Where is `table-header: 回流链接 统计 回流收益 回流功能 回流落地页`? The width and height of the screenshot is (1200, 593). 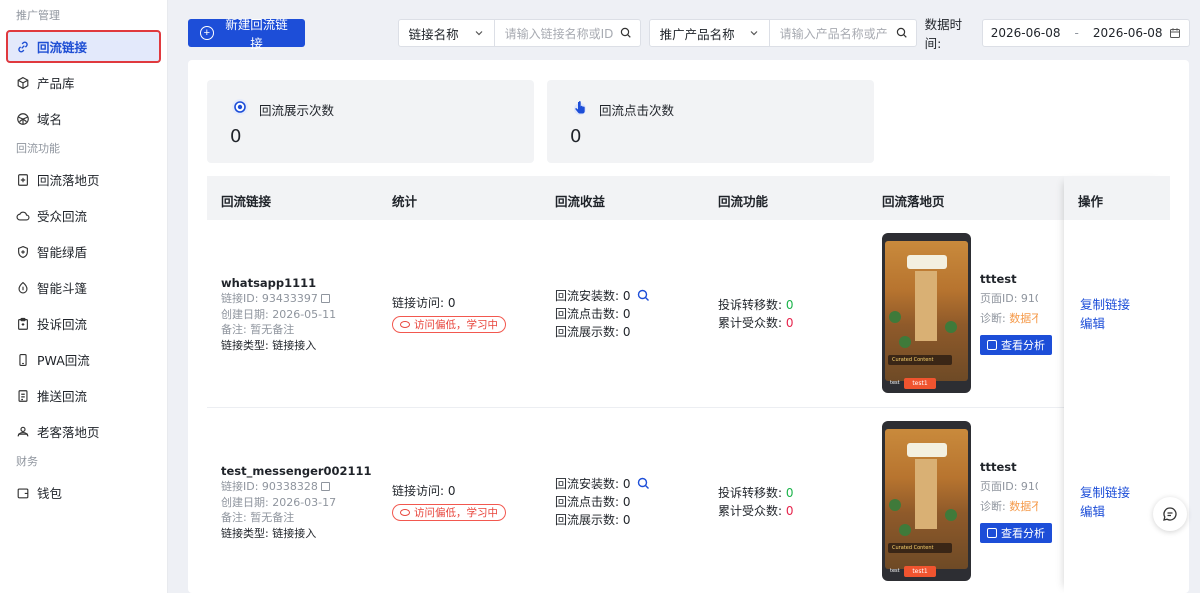
table-header: 回流链接 统计 回流收益 回流功能 回流落地页 is located at coordinates (688, 198).